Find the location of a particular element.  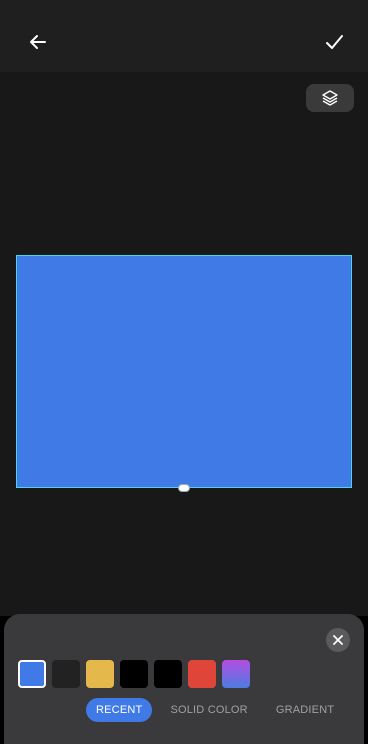

confirm-button is located at coordinates (334, 42).